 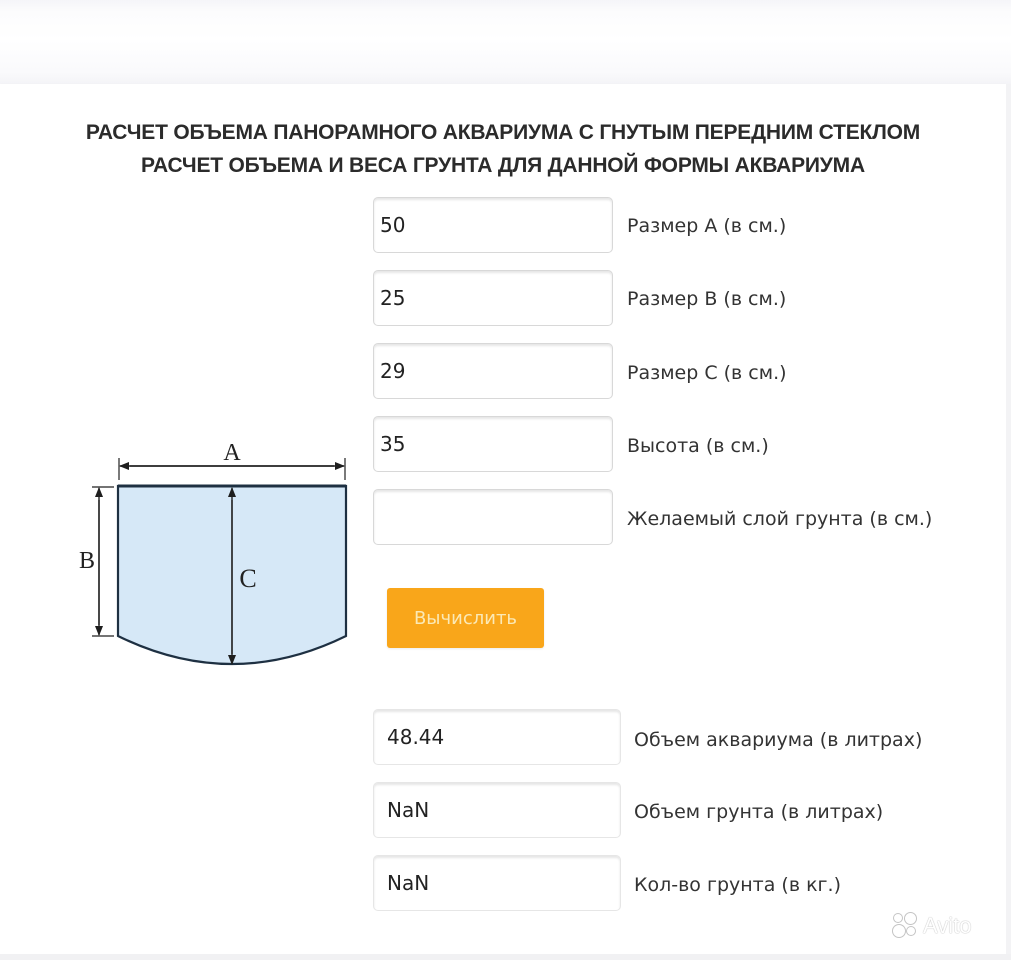 What do you see at coordinates (778, 740) in the screenshot?
I see `aquarium-volume-label: Объем аквариума (в литрах)` at bounding box center [778, 740].